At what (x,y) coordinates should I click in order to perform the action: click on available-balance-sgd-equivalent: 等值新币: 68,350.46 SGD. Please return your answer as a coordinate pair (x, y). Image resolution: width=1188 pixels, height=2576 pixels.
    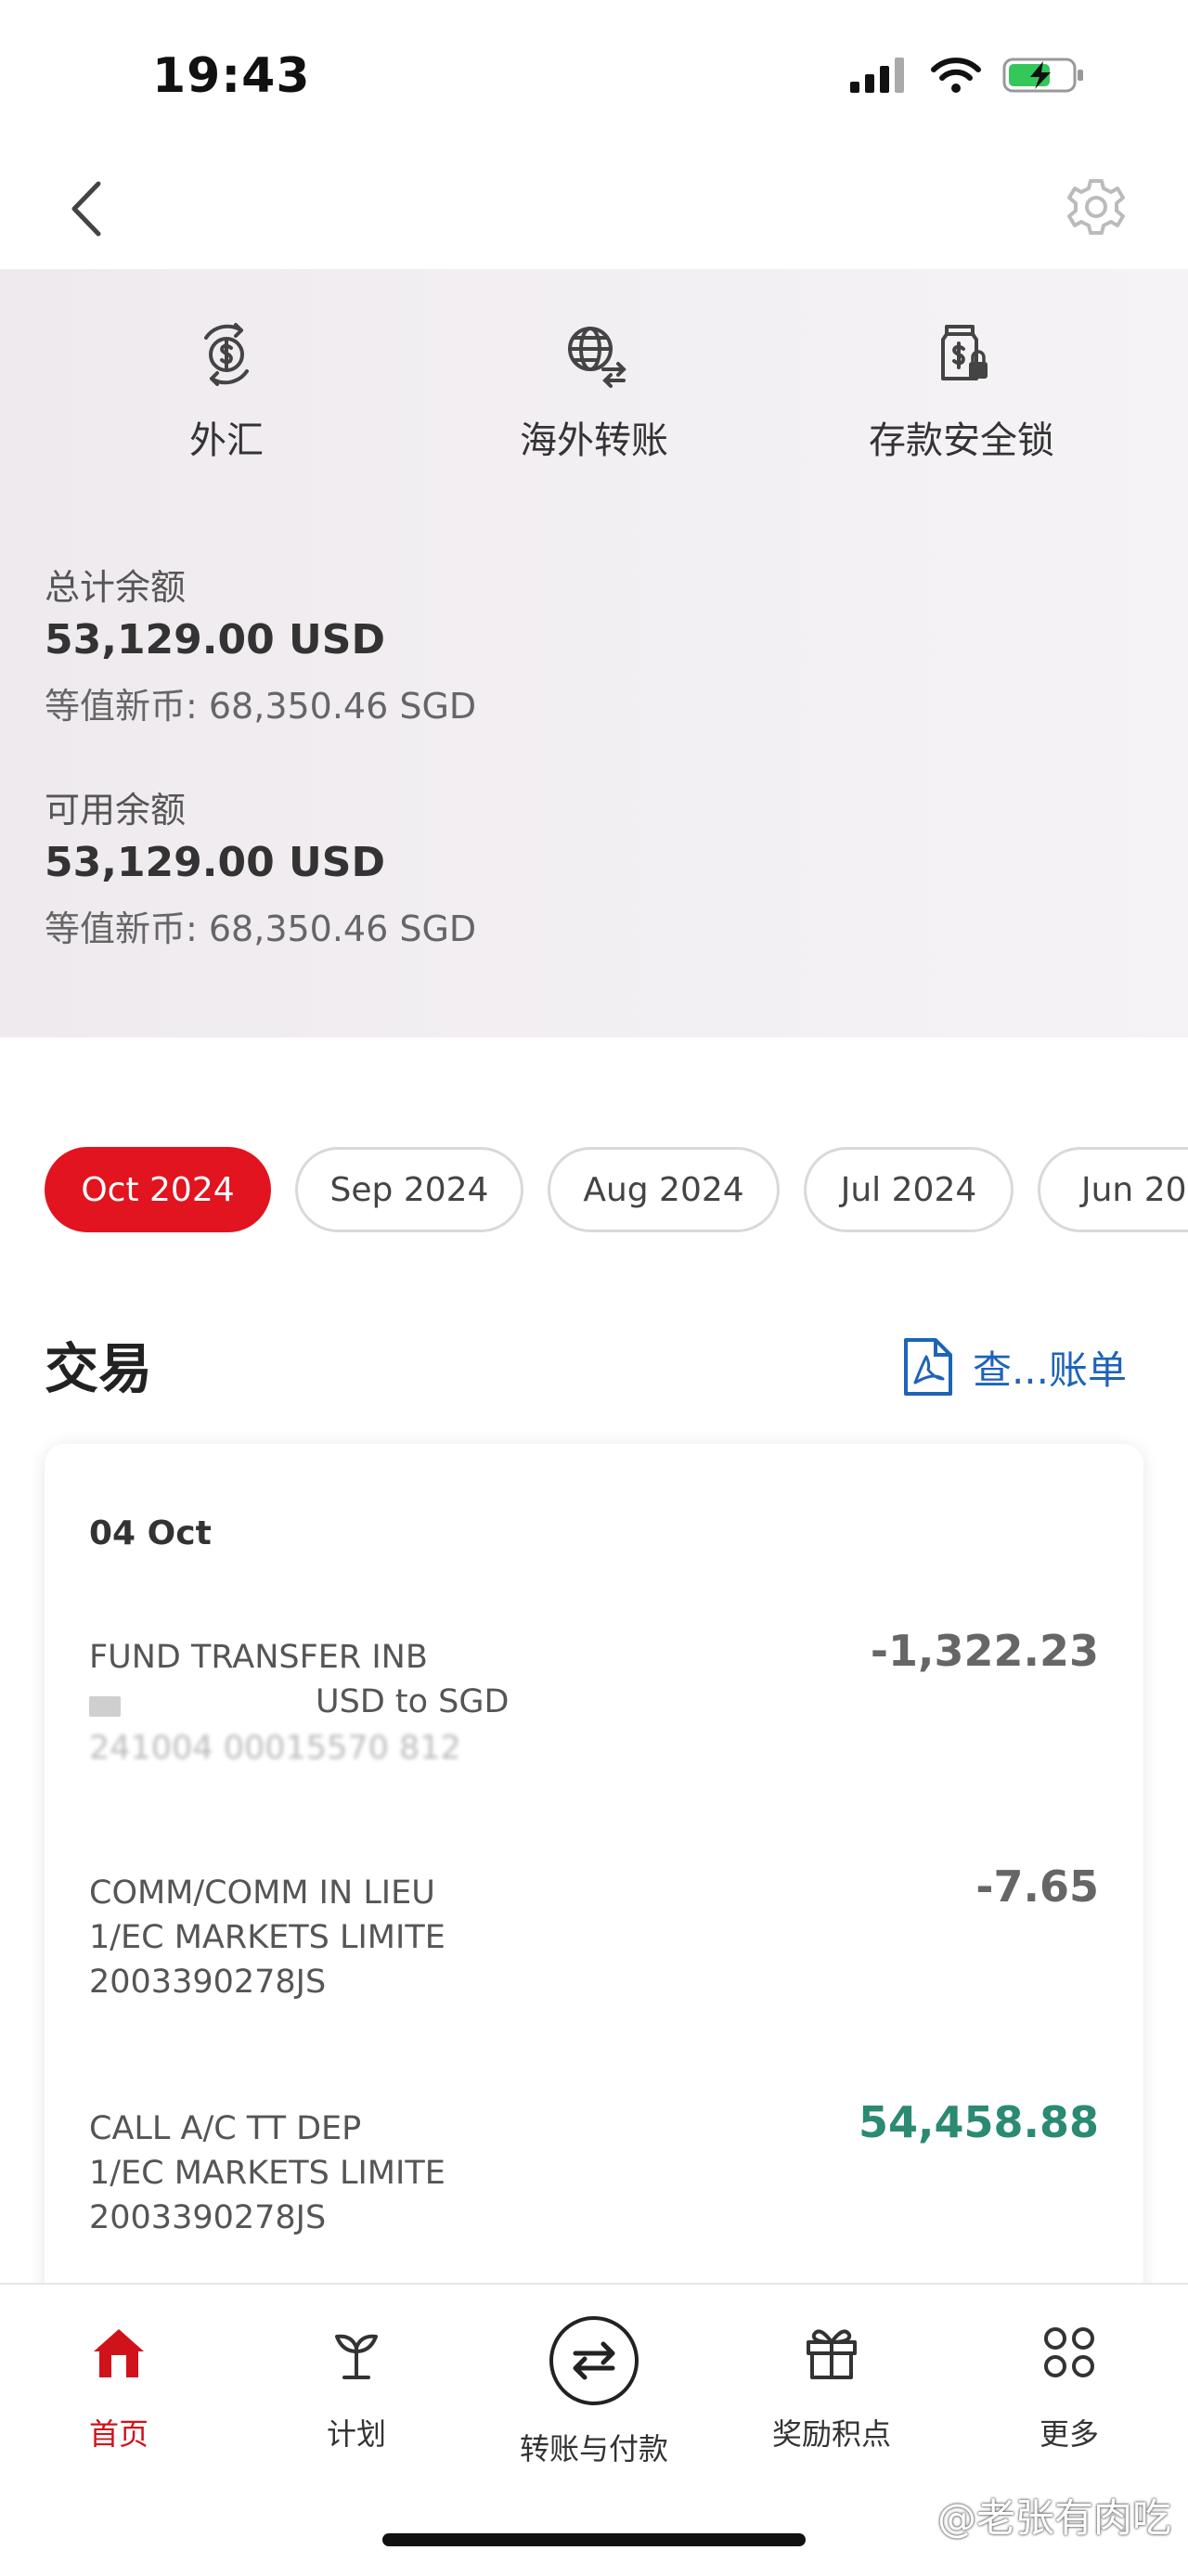
    Looking at the image, I should click on (261, 928).